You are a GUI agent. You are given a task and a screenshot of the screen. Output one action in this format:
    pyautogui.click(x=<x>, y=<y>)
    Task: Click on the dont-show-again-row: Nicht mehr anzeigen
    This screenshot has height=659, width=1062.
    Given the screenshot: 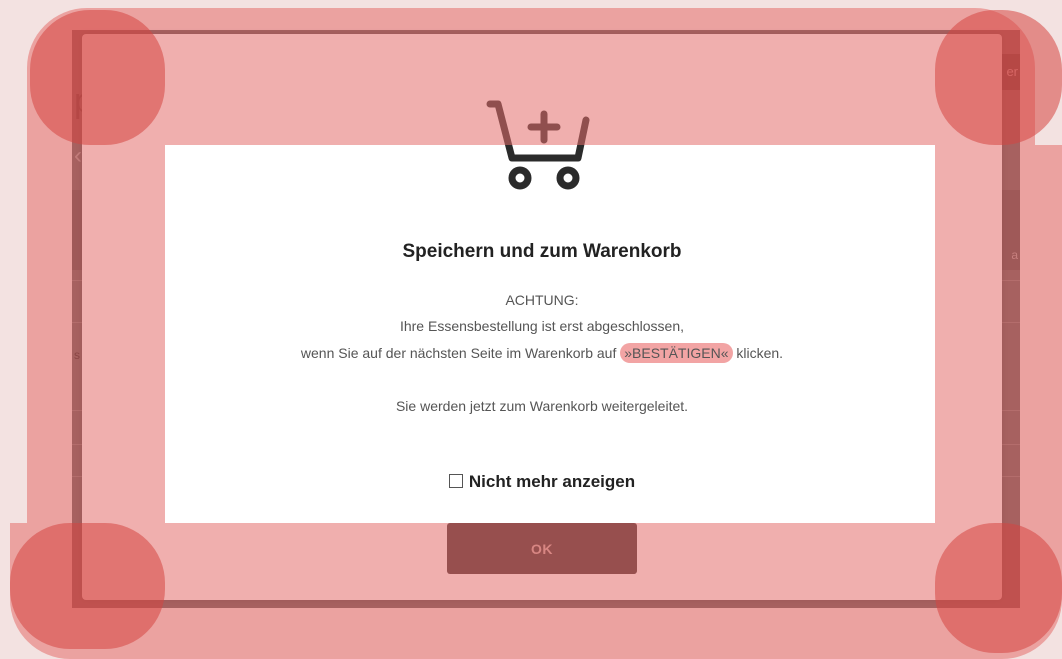 What is the action you would take?
    pyautogui.click(x=542, y=482)
    